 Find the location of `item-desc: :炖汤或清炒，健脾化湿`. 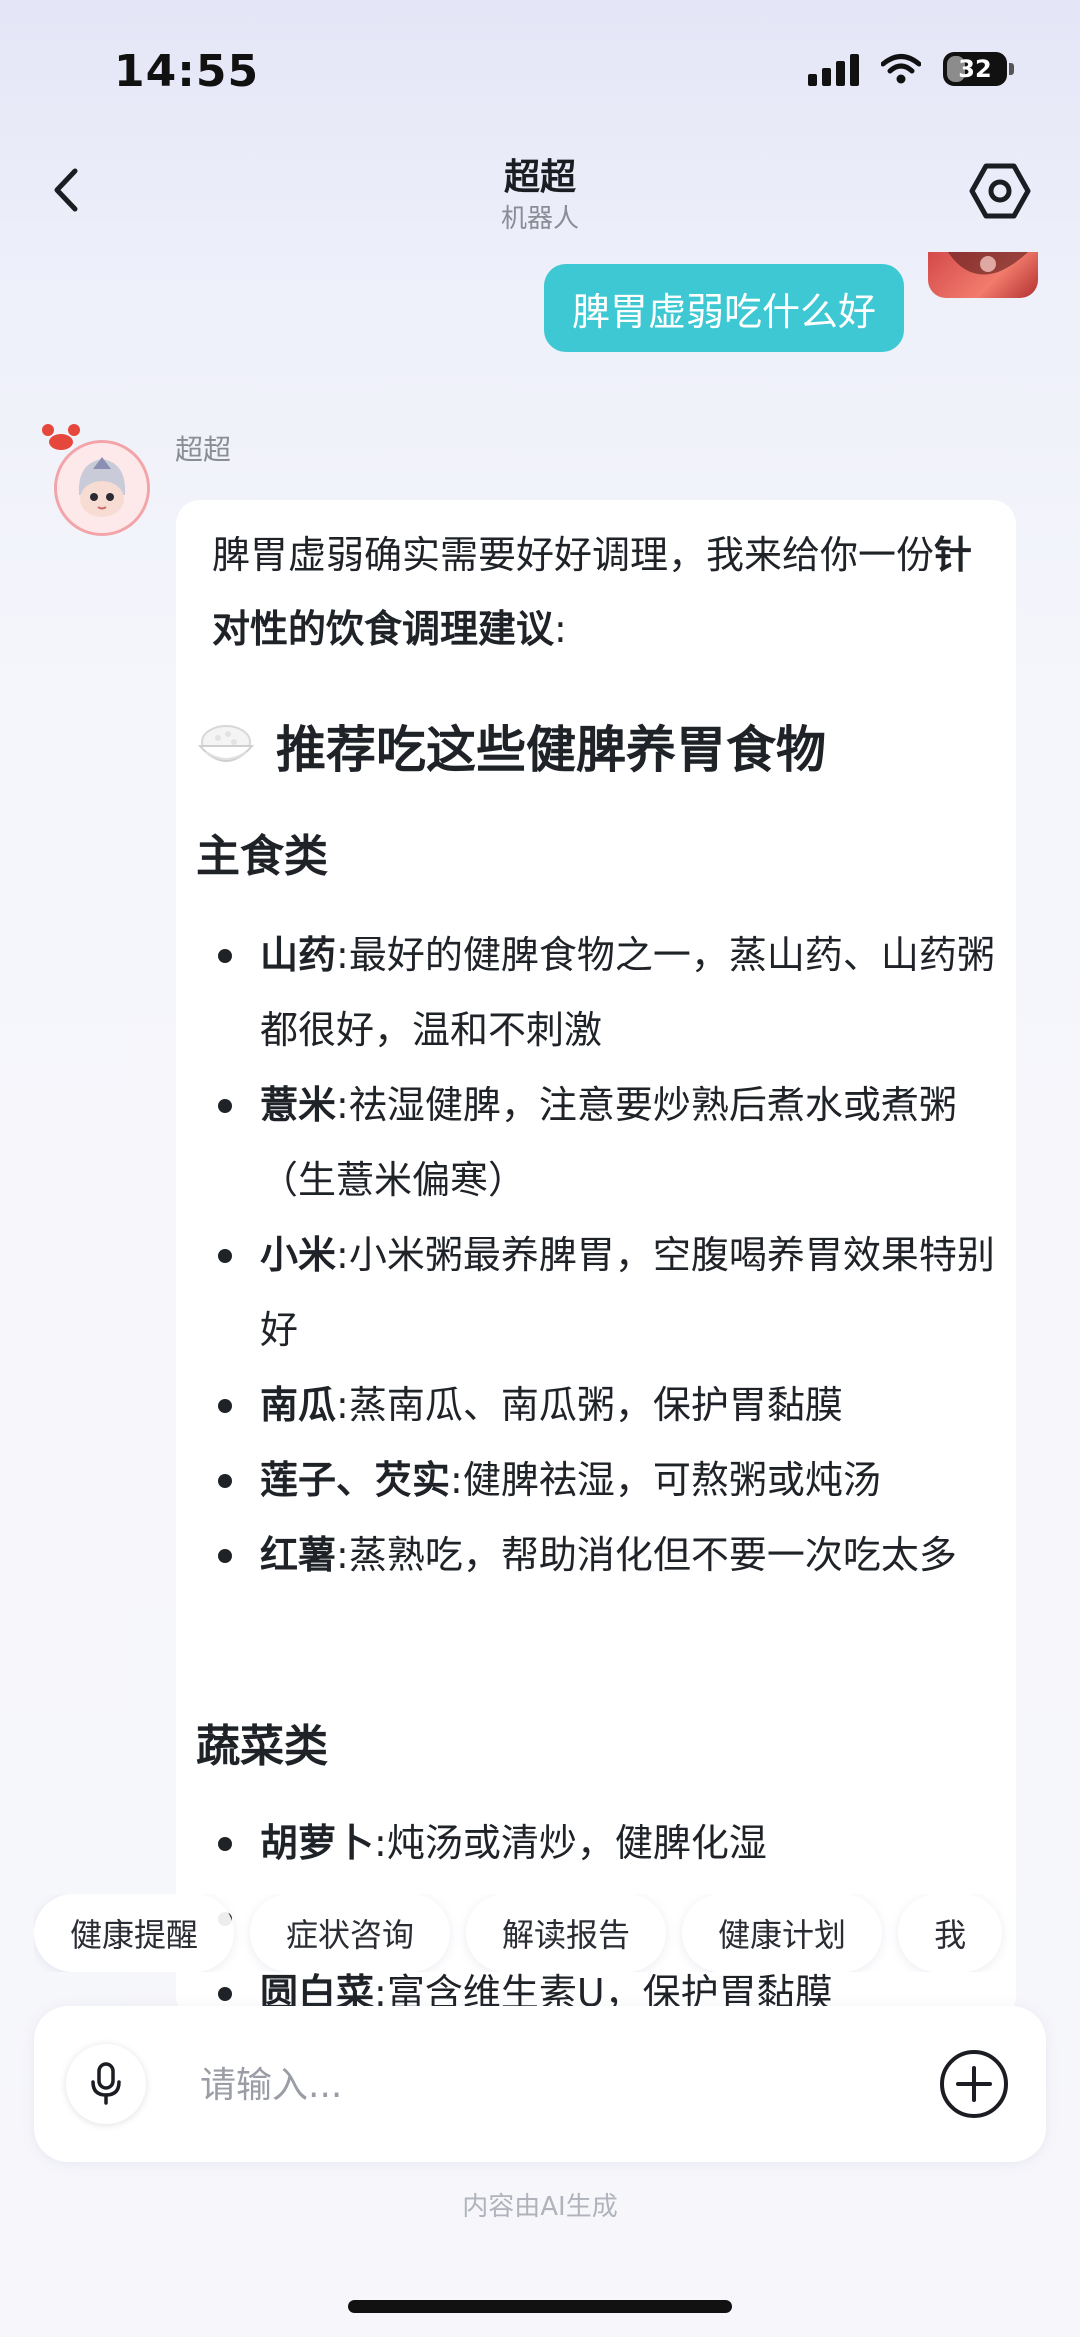

item-desc: :炖汤或清炒，健脾化湿 is located at coordinates (570, 1843).